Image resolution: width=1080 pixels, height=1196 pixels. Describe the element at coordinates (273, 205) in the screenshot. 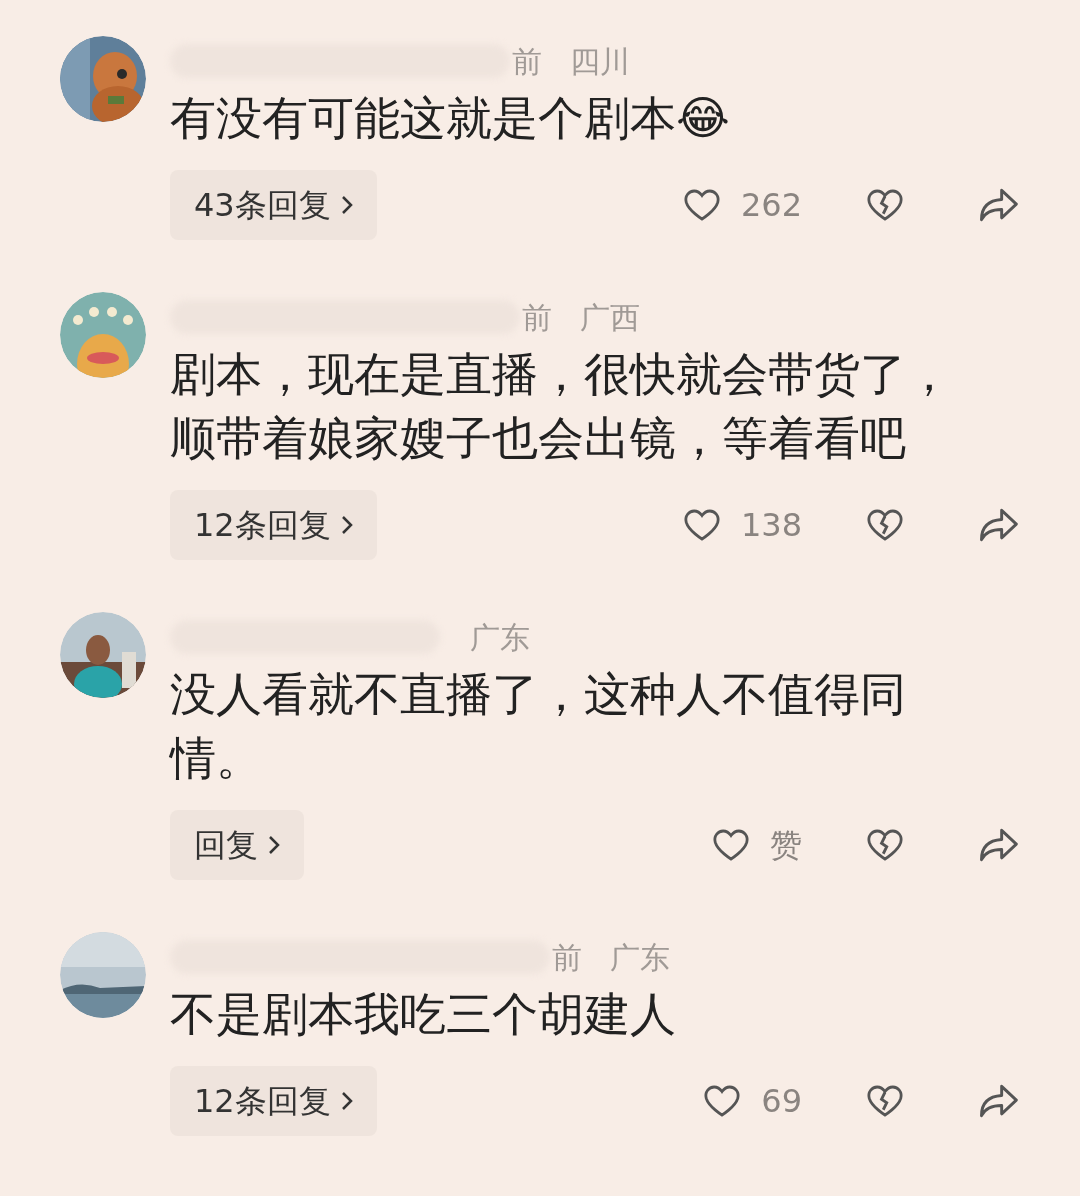

I see `view-replies-button: 43条回复` at that location.